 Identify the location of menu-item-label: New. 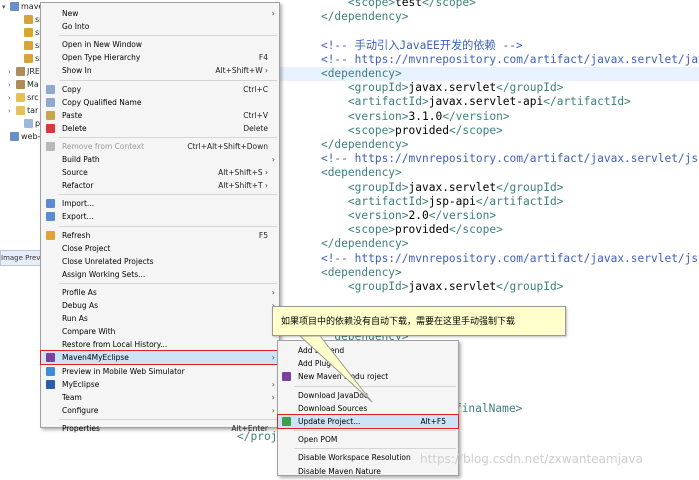
(70, 13).